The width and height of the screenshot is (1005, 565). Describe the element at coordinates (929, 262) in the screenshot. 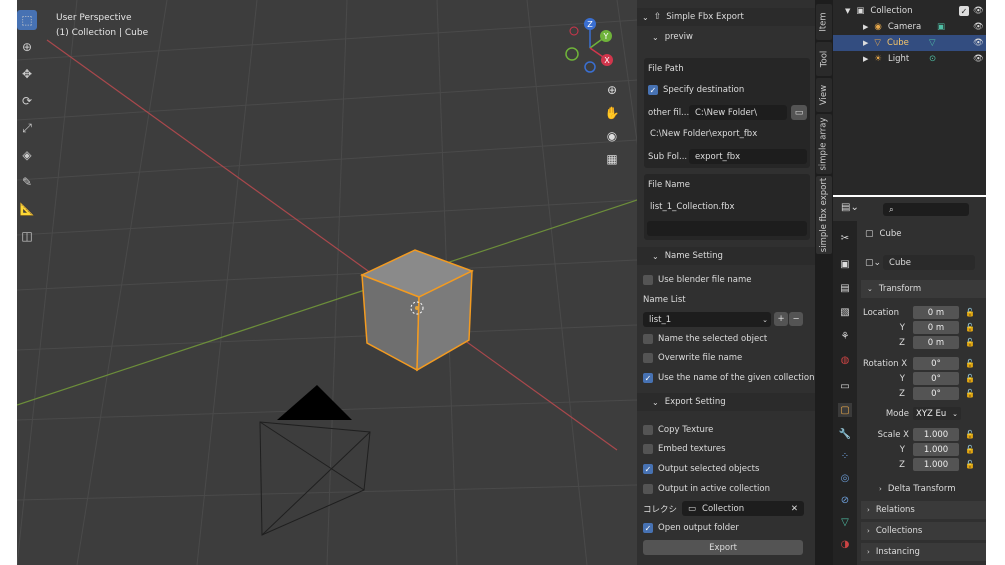

I see `object-name-input: Cube` at that location.